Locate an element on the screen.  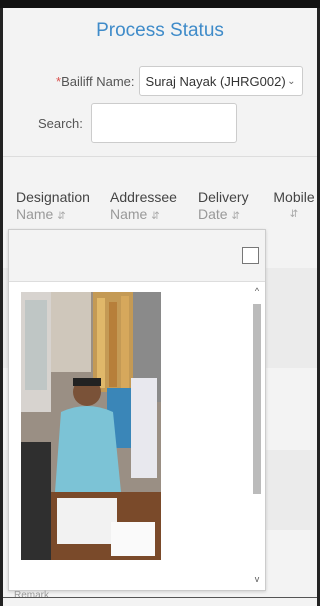
column-delivery-date: Delivery Date ⇵ is located at coordinates (228, 207).